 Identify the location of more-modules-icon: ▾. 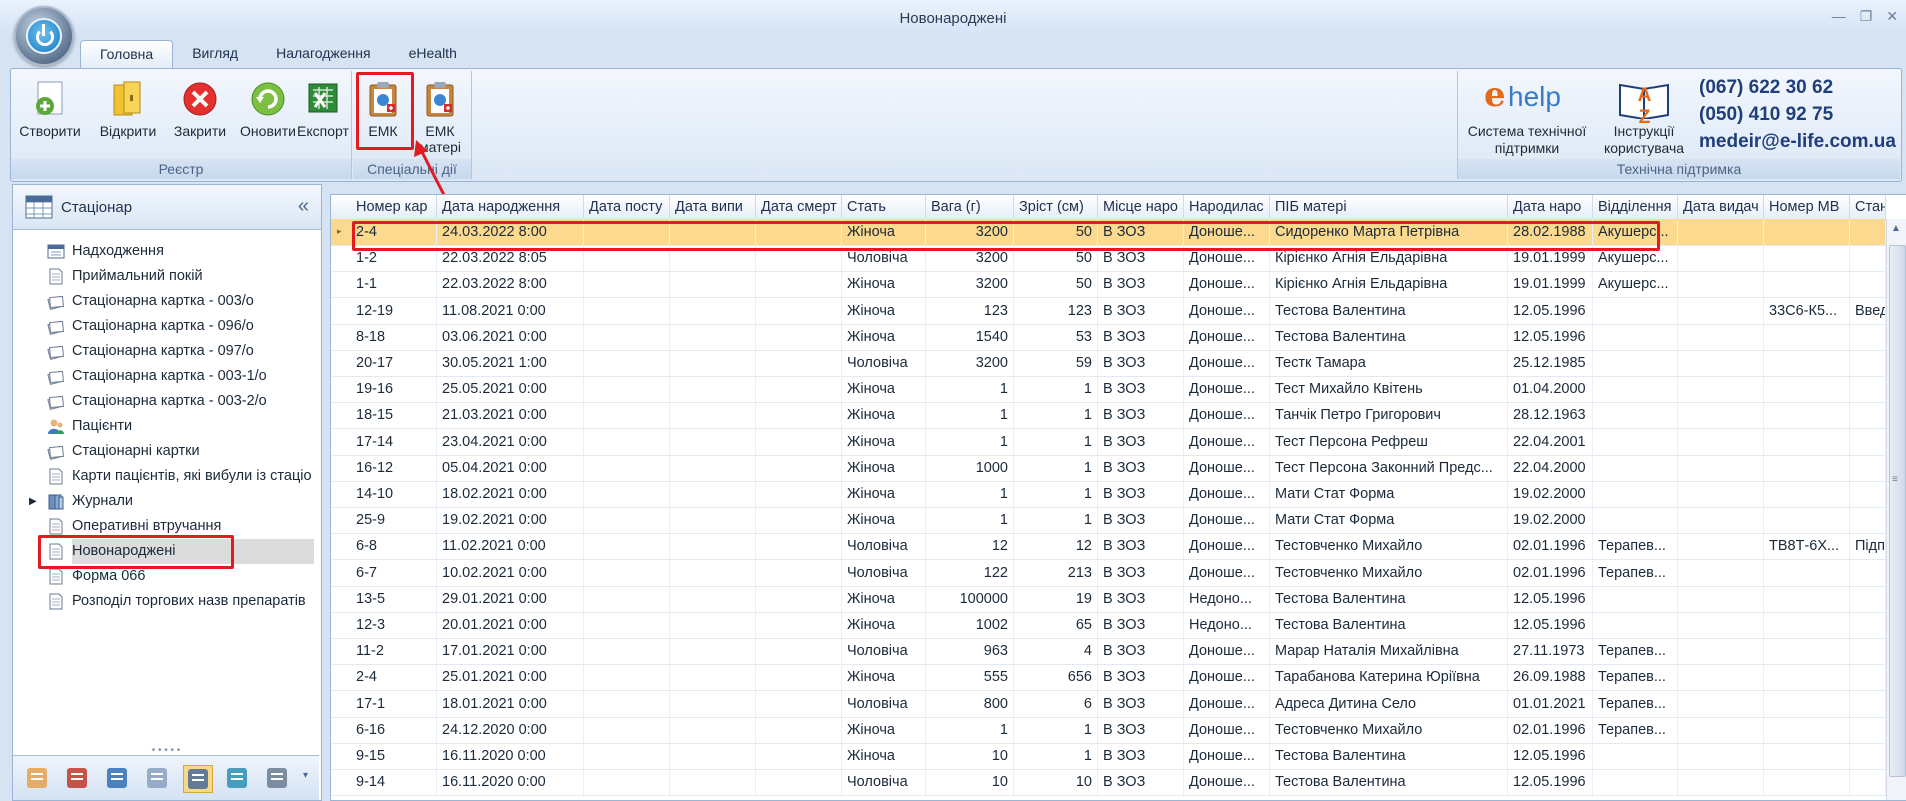
(305, 775).